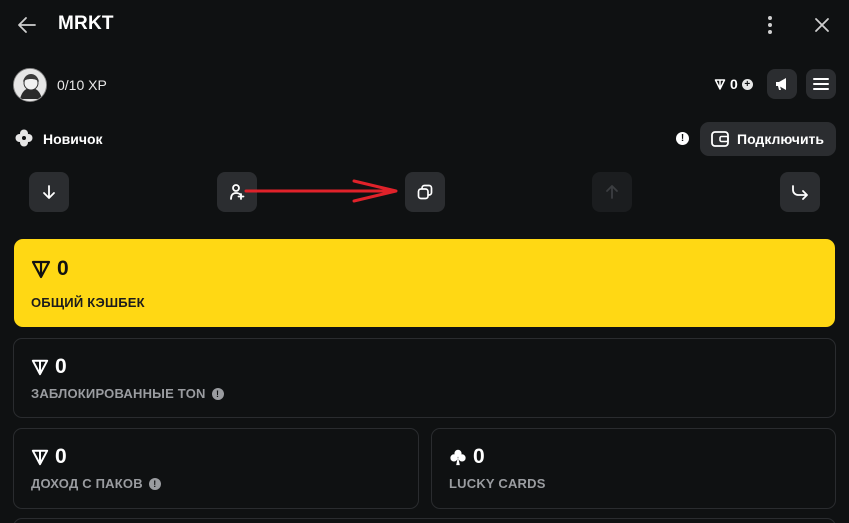  I want to click on pack-income-value-row: 0, so click(49, 457).